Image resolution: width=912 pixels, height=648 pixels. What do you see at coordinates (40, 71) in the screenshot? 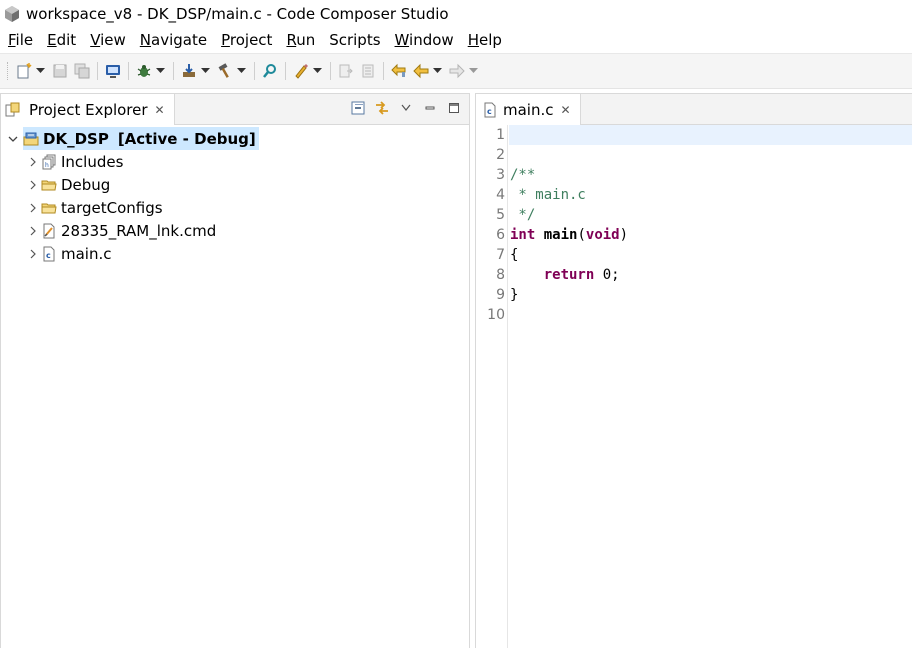
I see `new-dropdown-arrow-icon` at bounding box center [40, 71].